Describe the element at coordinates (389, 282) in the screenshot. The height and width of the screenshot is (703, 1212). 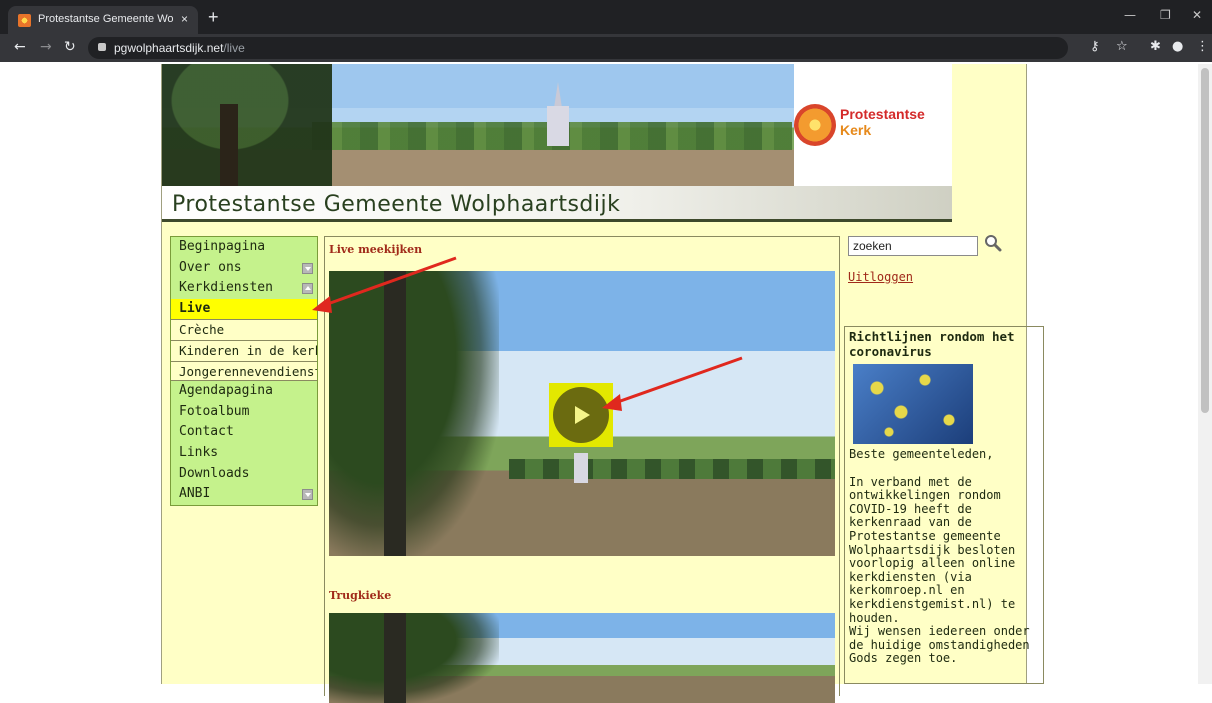
I see `arrow-to-live-line` at that location.